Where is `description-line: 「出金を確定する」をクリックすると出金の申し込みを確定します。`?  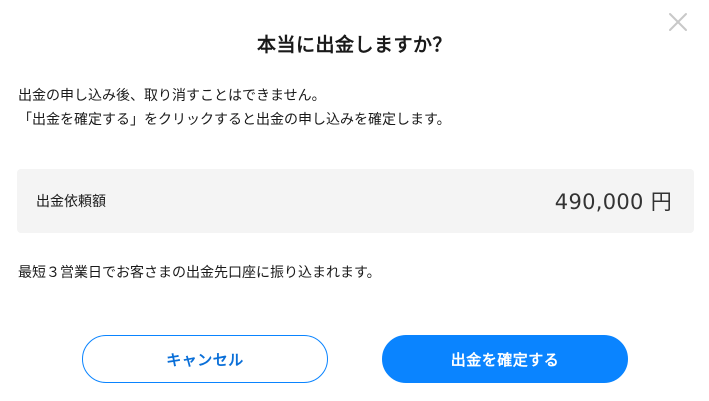
description-line: 「出金を確定する」をクリックすると出金の申し込みを確定します。 is located at coordinates (234, 120).